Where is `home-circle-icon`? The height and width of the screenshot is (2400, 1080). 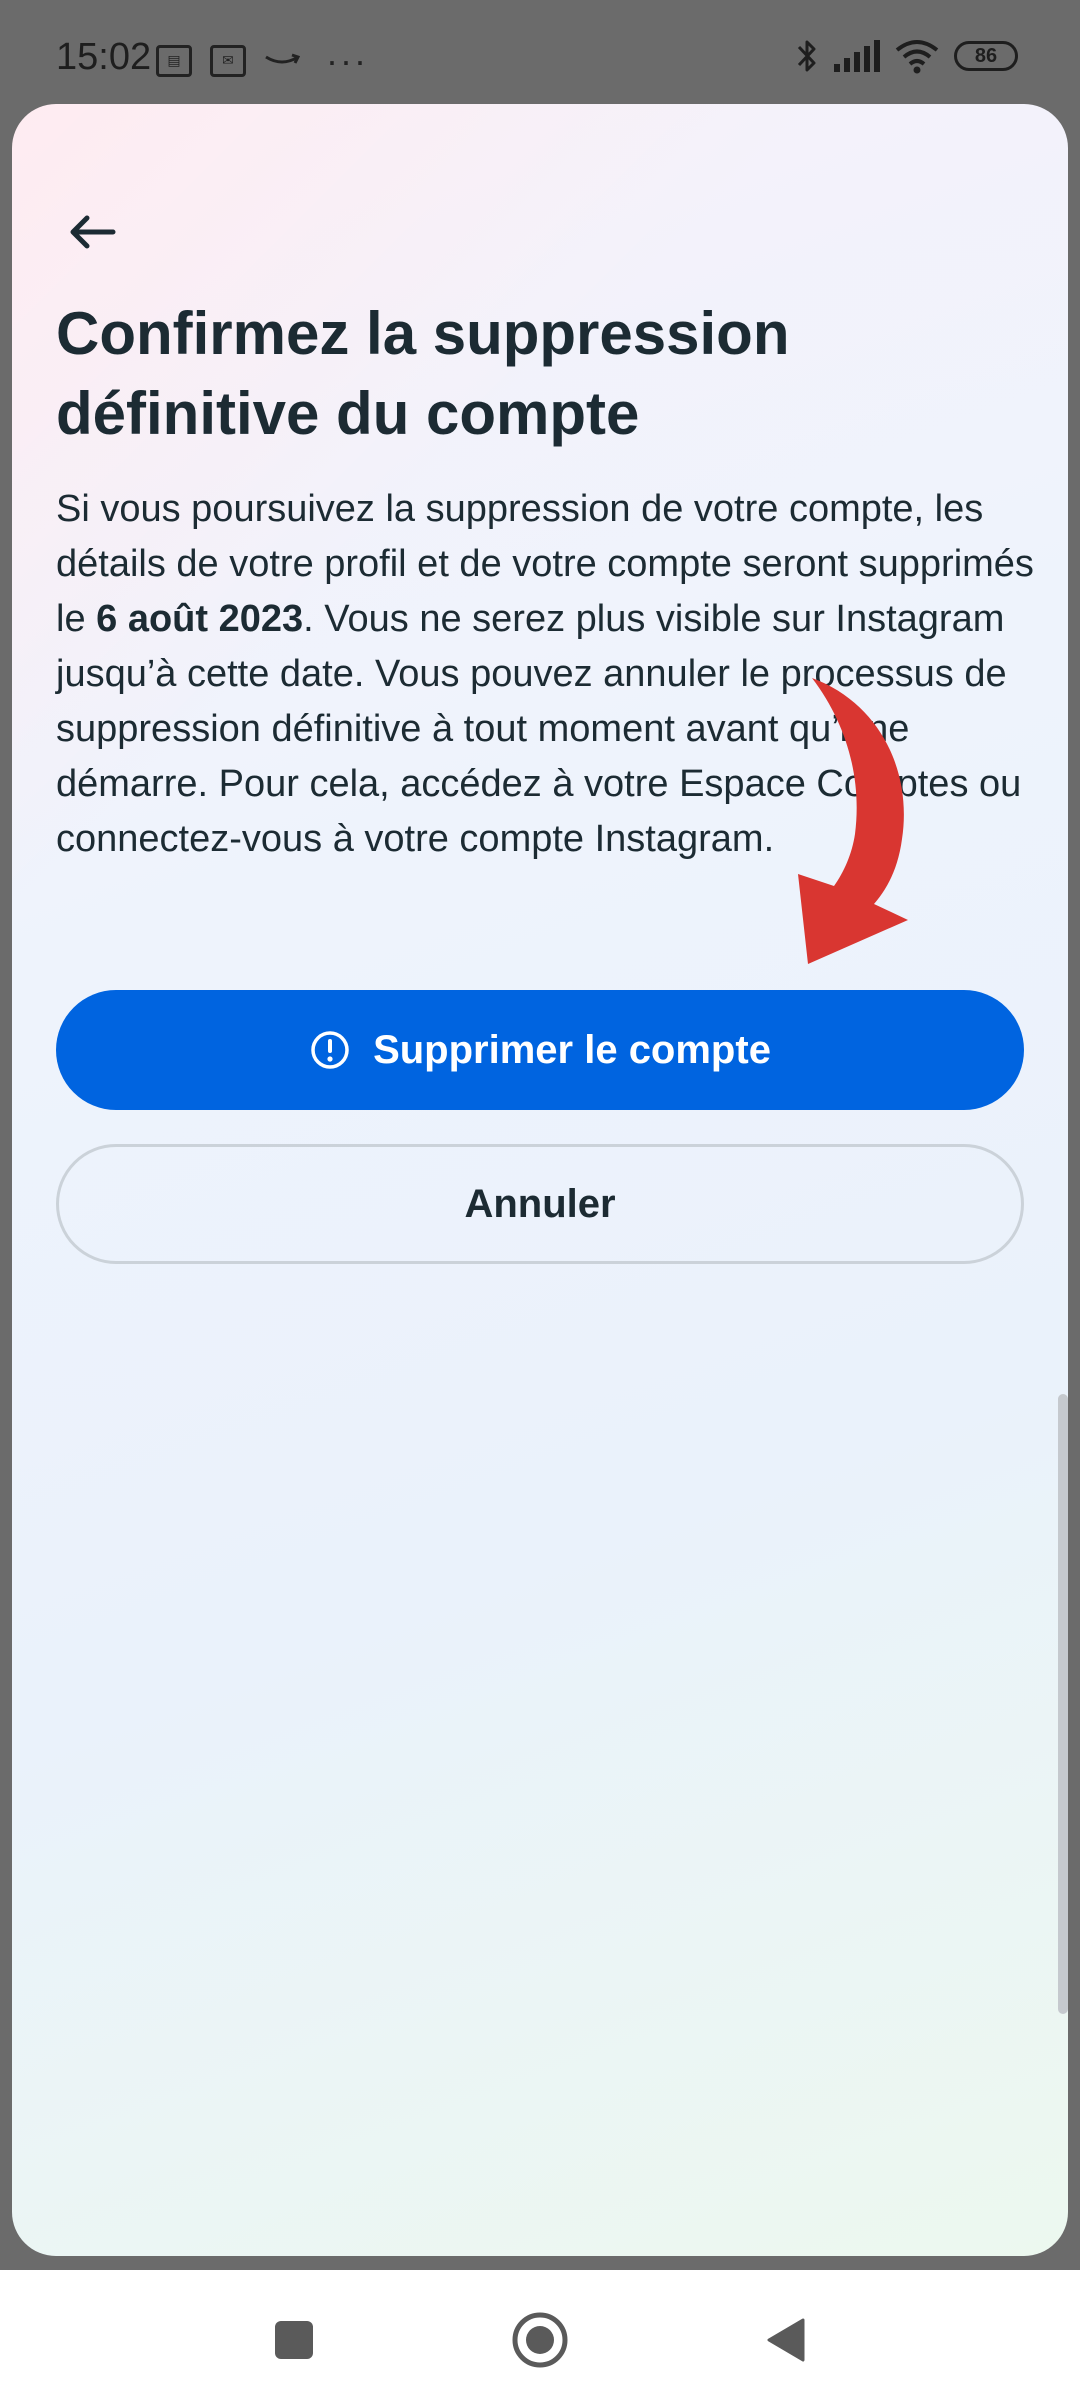 home-circle-icon is located at coordinates (540, 2340).